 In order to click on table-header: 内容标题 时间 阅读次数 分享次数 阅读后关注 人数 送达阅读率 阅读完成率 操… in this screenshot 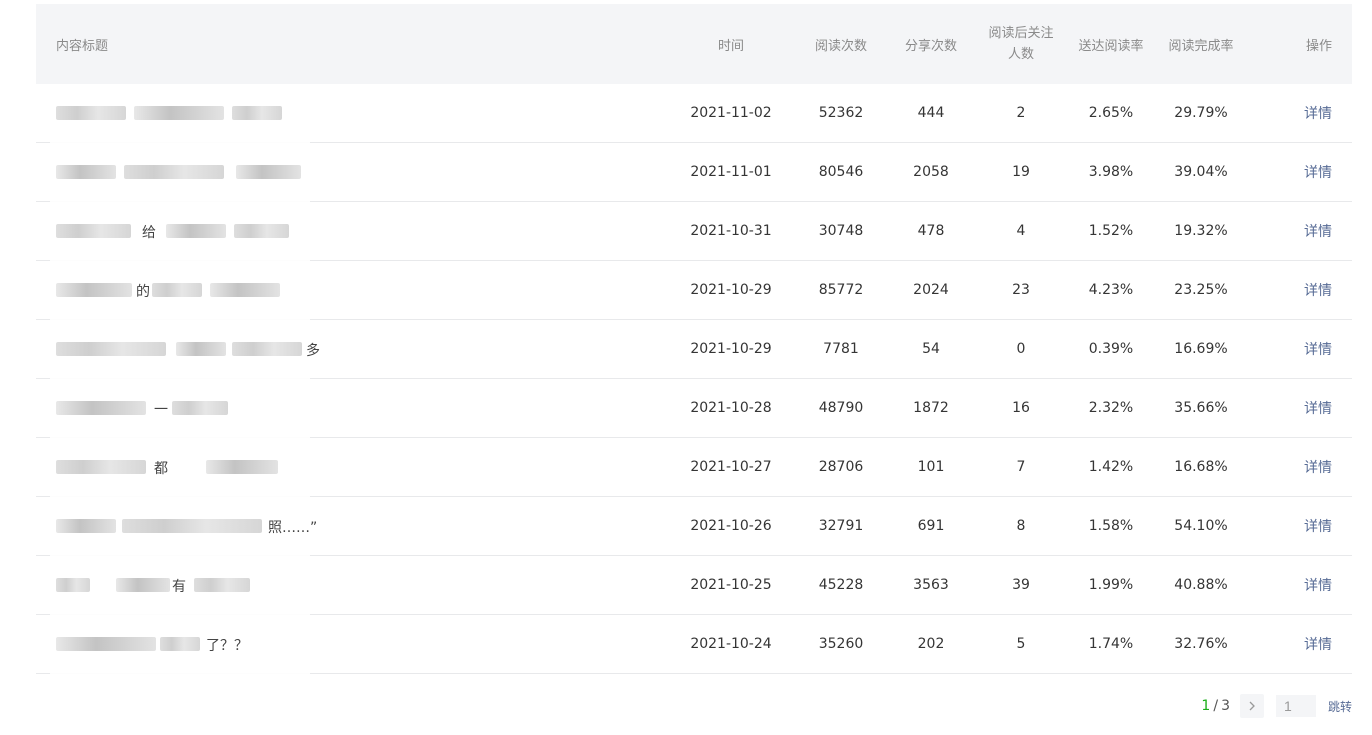, I will do `click(694, 44)`.